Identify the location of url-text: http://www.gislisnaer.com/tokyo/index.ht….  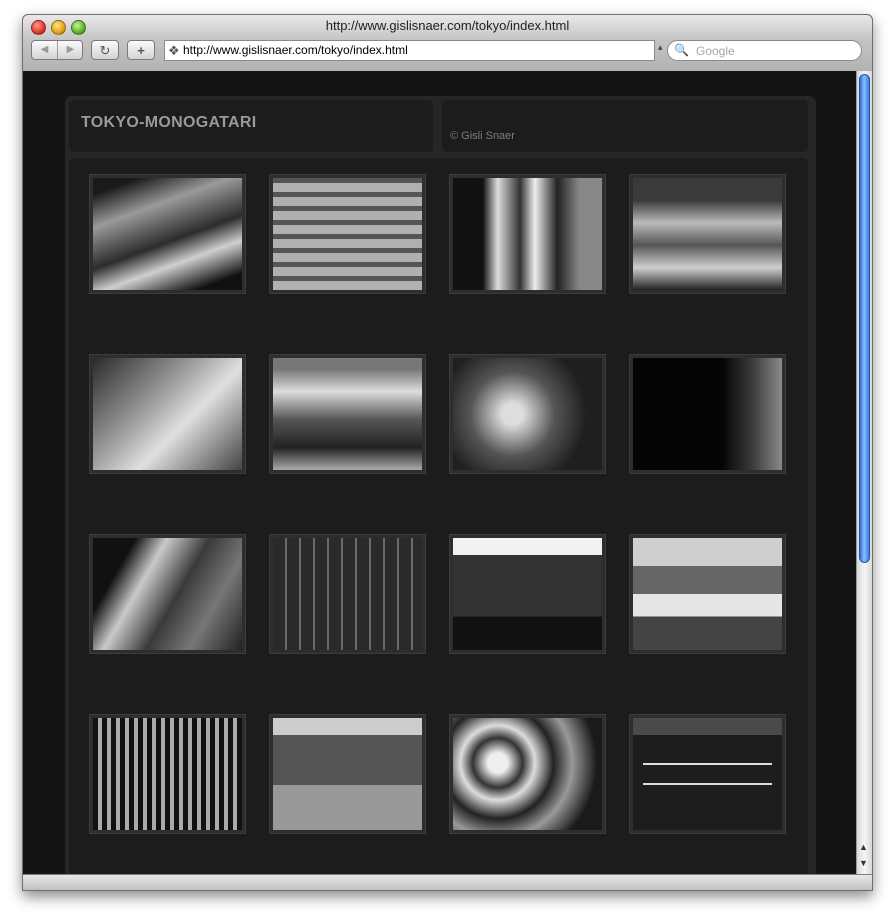
(295, 50).